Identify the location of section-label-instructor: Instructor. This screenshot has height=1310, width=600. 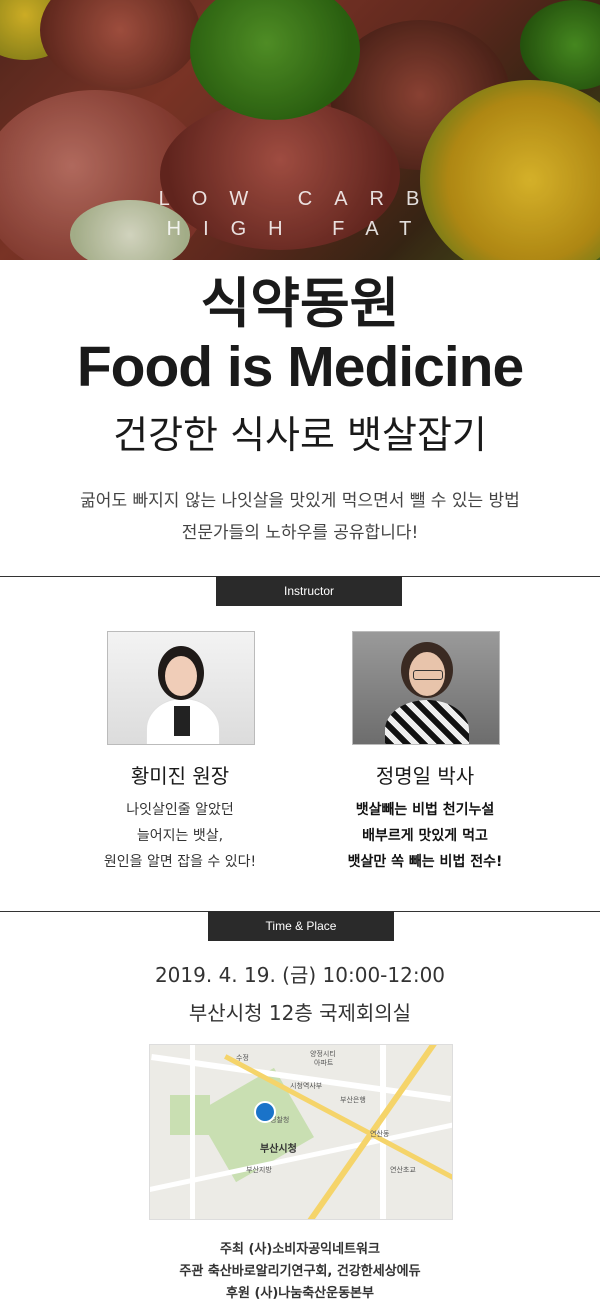
(309, 591).